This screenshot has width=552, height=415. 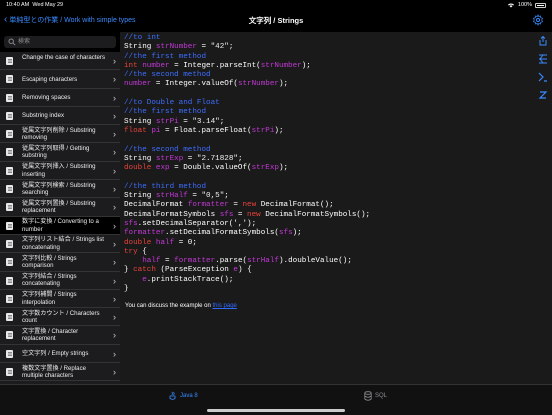 What do you see at coordinates (247, 280) in the screenshot?
I see `code-line: e.printStackTrace();` at bounding box center [247, 280].